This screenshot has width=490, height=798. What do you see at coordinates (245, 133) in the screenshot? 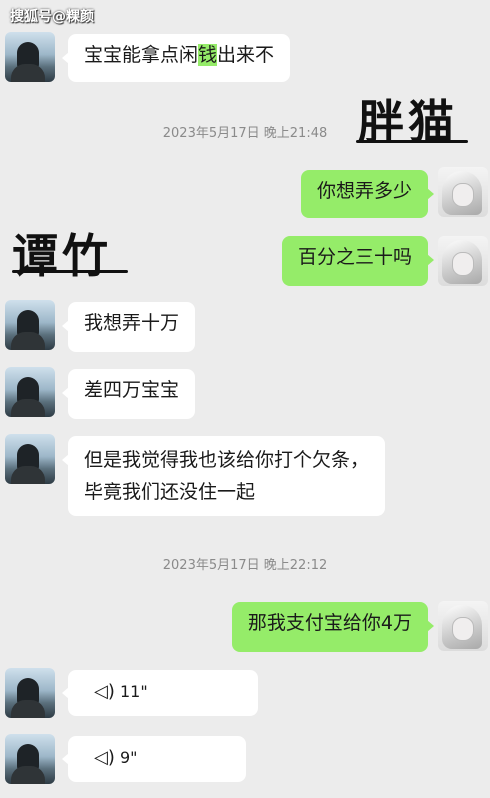
I see `timestamp: 2023年5月17日 晚上21:48` at bounding box center [245, 133].